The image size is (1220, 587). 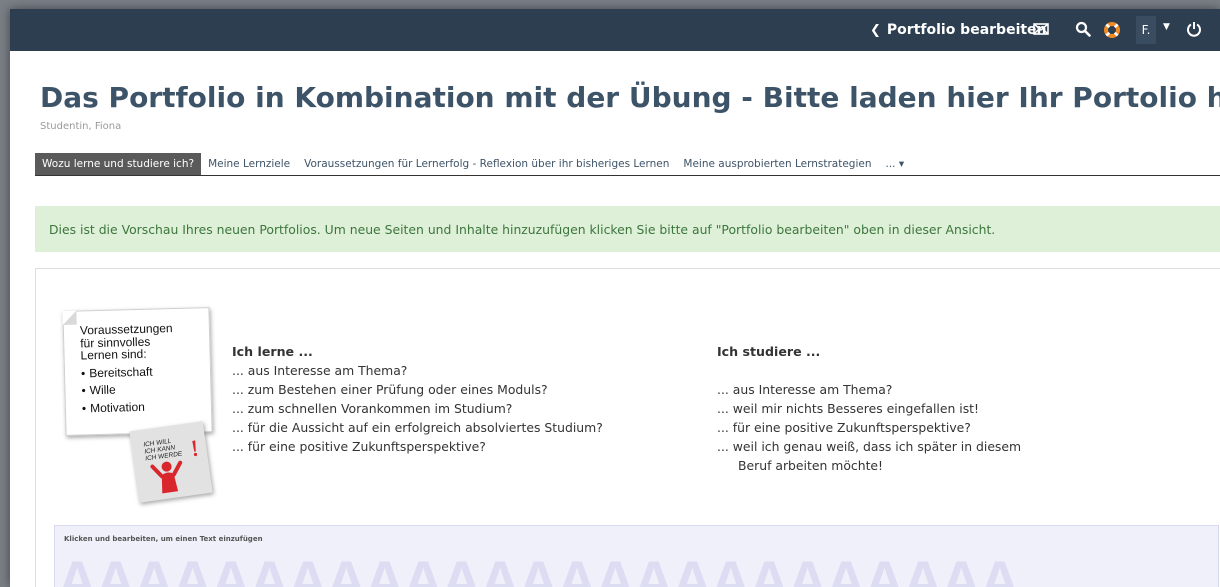 What do you see at coordinates (1041, 30) in the screenshot?
I see `mail-icon` at bounding box center [1041, 30].